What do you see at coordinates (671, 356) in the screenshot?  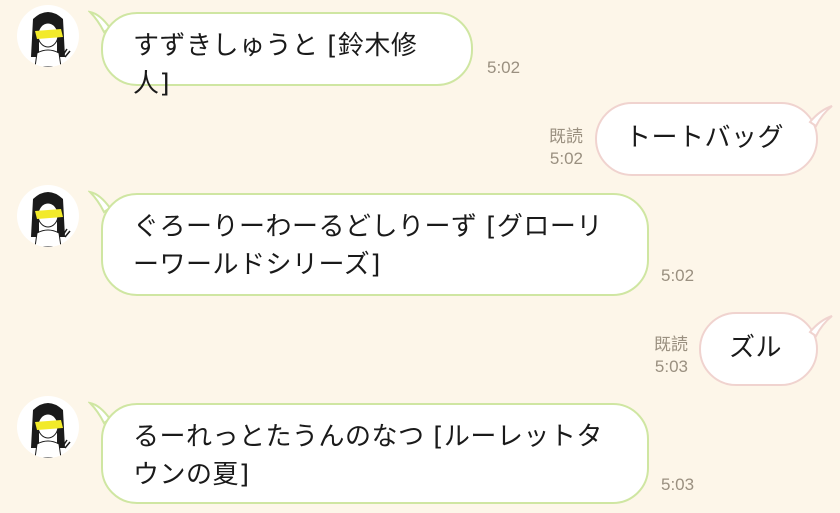 I see `read-status: 既読 5:03` at bounding box center [671, 356].